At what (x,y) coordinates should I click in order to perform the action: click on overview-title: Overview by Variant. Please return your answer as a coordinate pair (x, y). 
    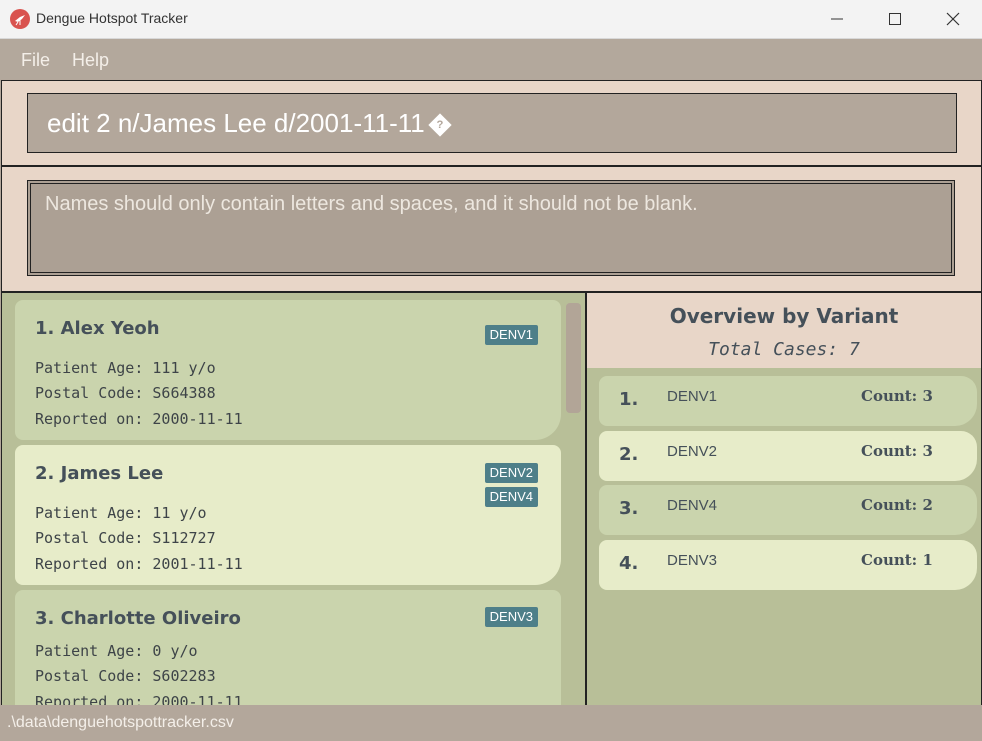
    Looking at the image, I should click on (784, 316).